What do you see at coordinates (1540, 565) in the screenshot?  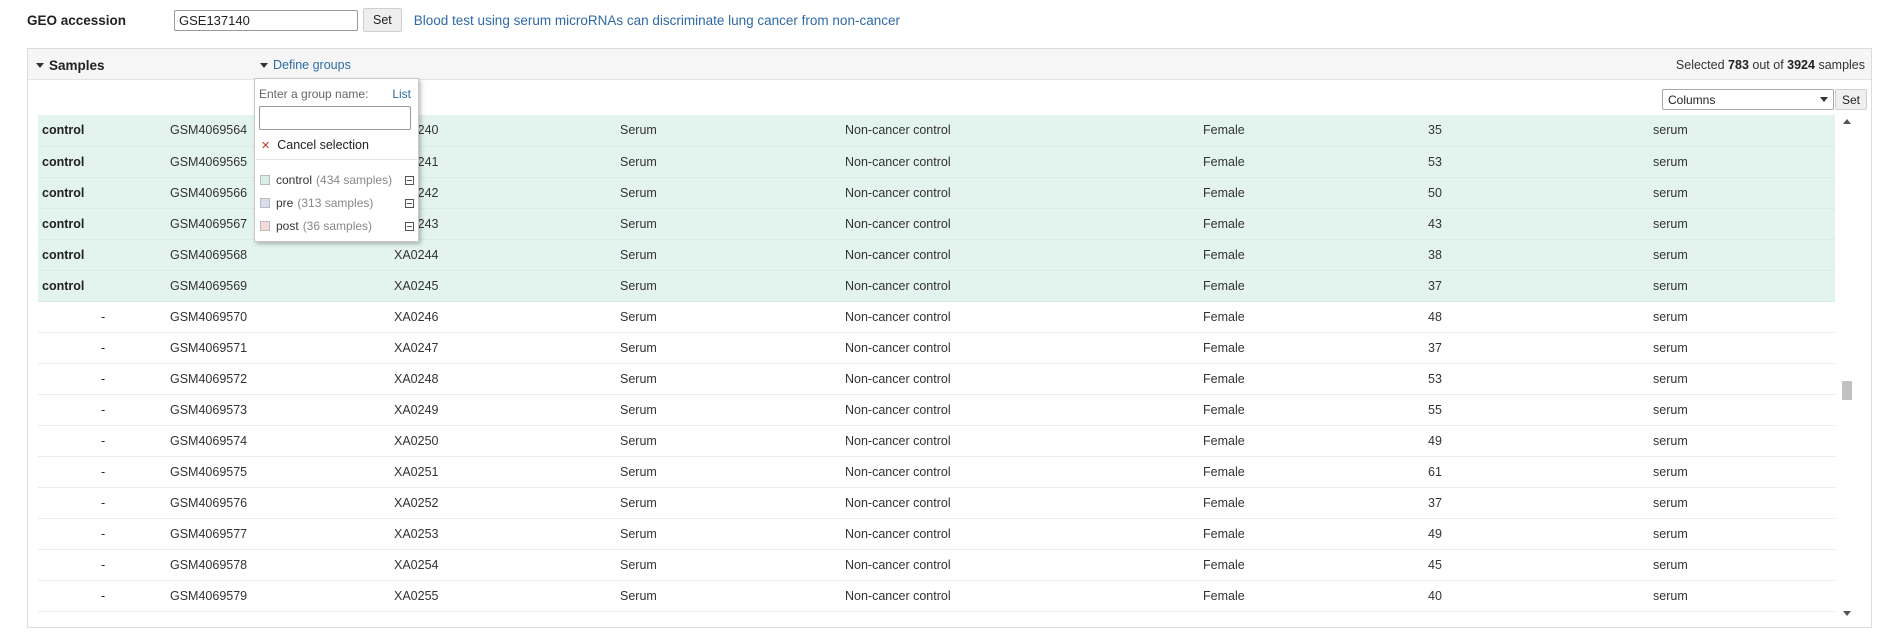 I see `cell-age: 45` at bounding box center [1540, 565].